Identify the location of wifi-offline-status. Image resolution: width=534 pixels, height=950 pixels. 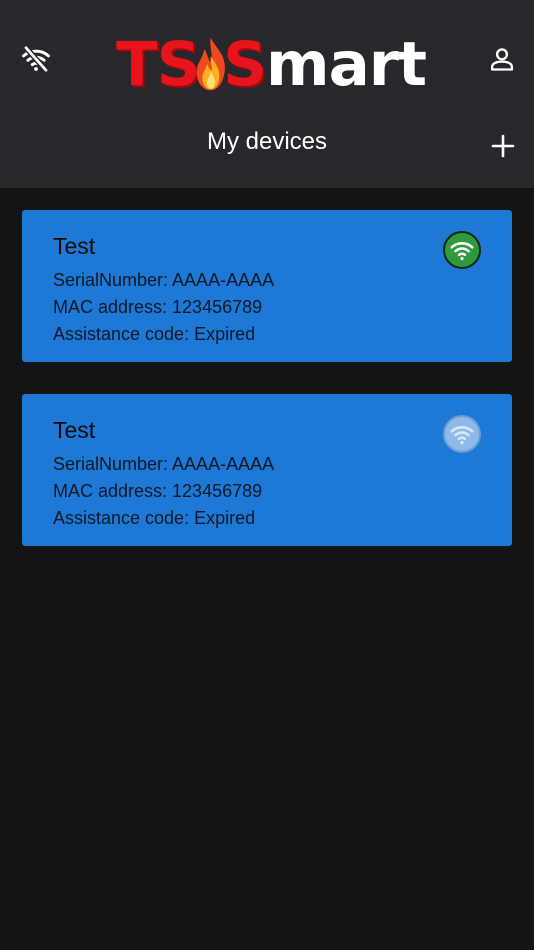
(462, 434).